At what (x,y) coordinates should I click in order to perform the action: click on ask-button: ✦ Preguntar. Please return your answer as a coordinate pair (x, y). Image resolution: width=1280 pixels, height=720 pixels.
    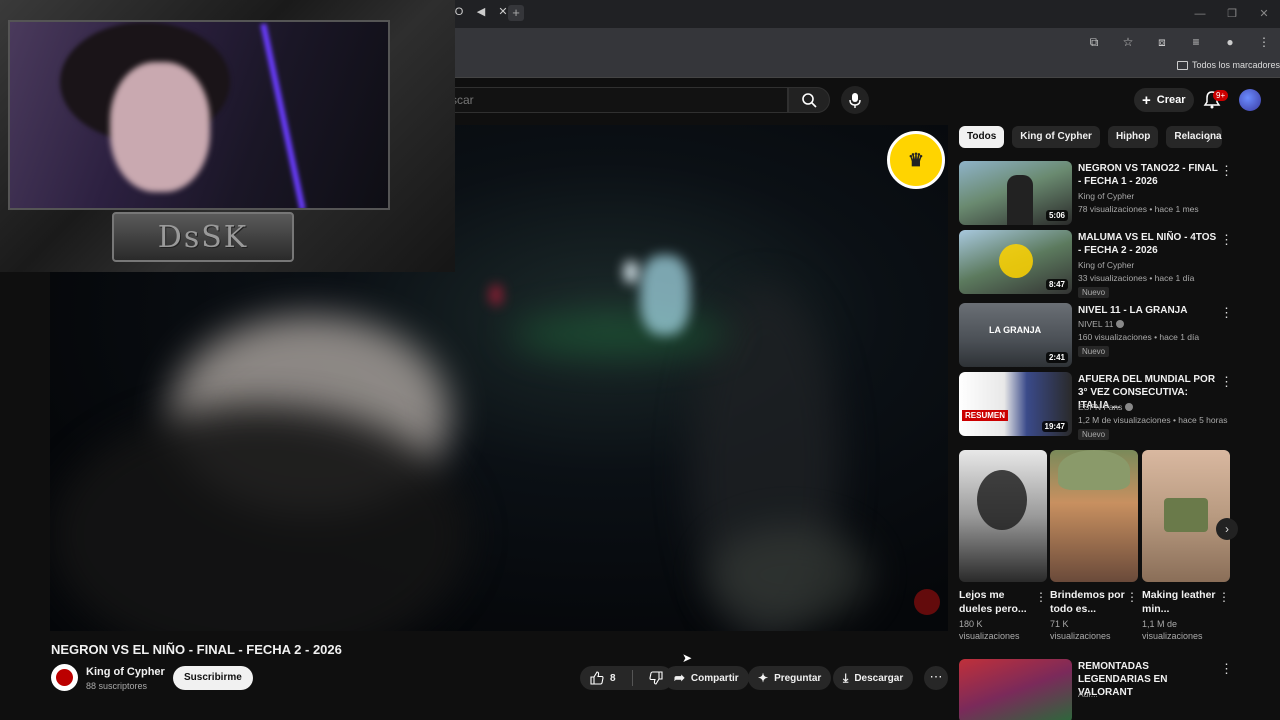
    Looking at the image, I should click on (790, 678).